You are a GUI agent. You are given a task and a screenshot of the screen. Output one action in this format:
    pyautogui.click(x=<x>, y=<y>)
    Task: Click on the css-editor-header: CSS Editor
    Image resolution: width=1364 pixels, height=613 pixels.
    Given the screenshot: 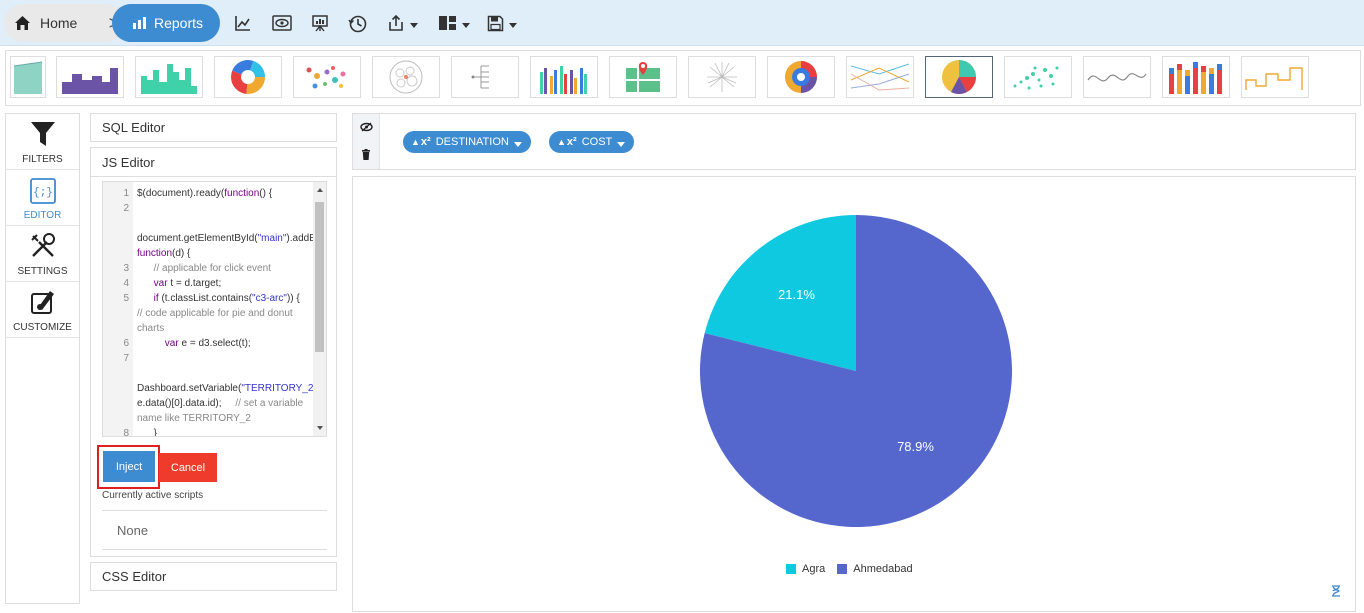 What is the action you would take?
    pyautogui.click(x=213, y=576)
    